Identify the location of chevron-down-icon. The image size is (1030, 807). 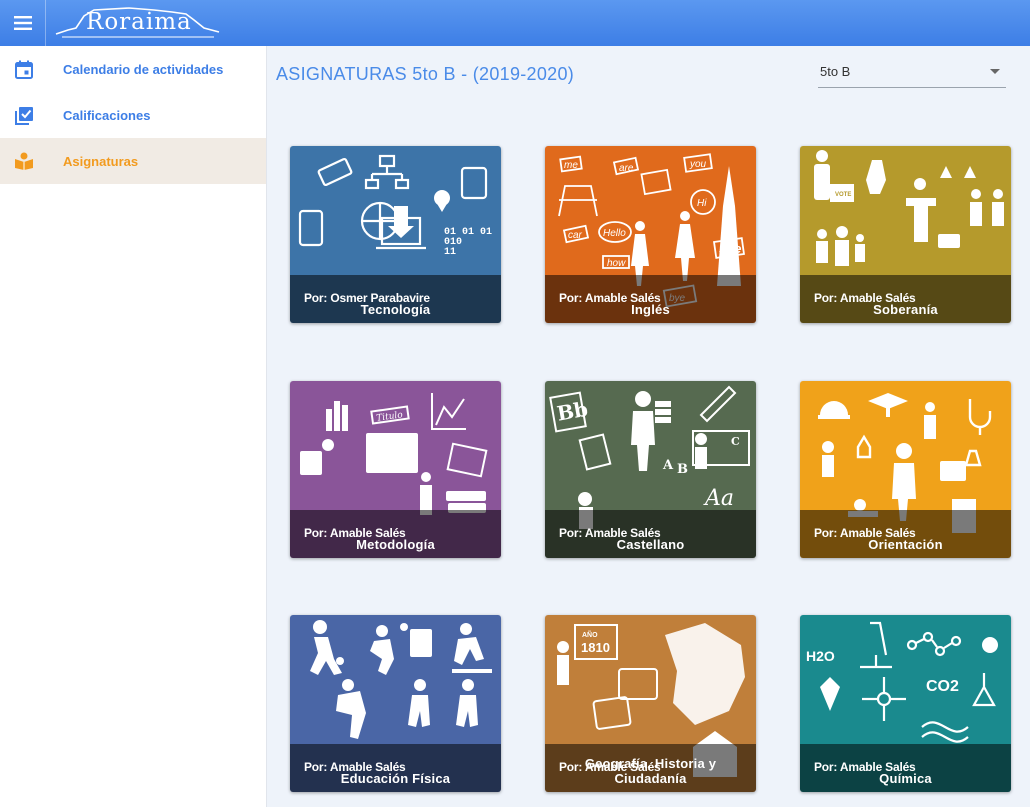
(995, 71).